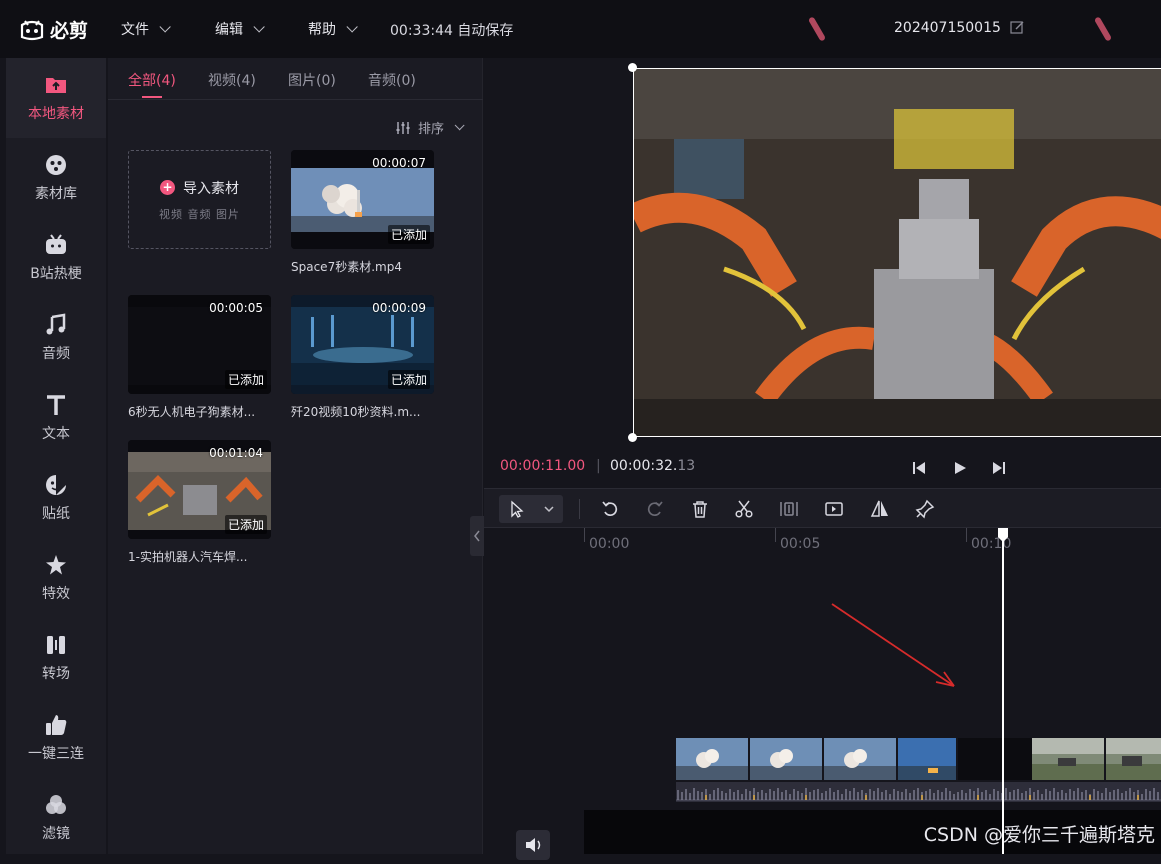 Image resolution: width=1161 pixels, height=864 pixels. I want to click on import-subtitle: 视频 音频 图片, so click(199, 214).